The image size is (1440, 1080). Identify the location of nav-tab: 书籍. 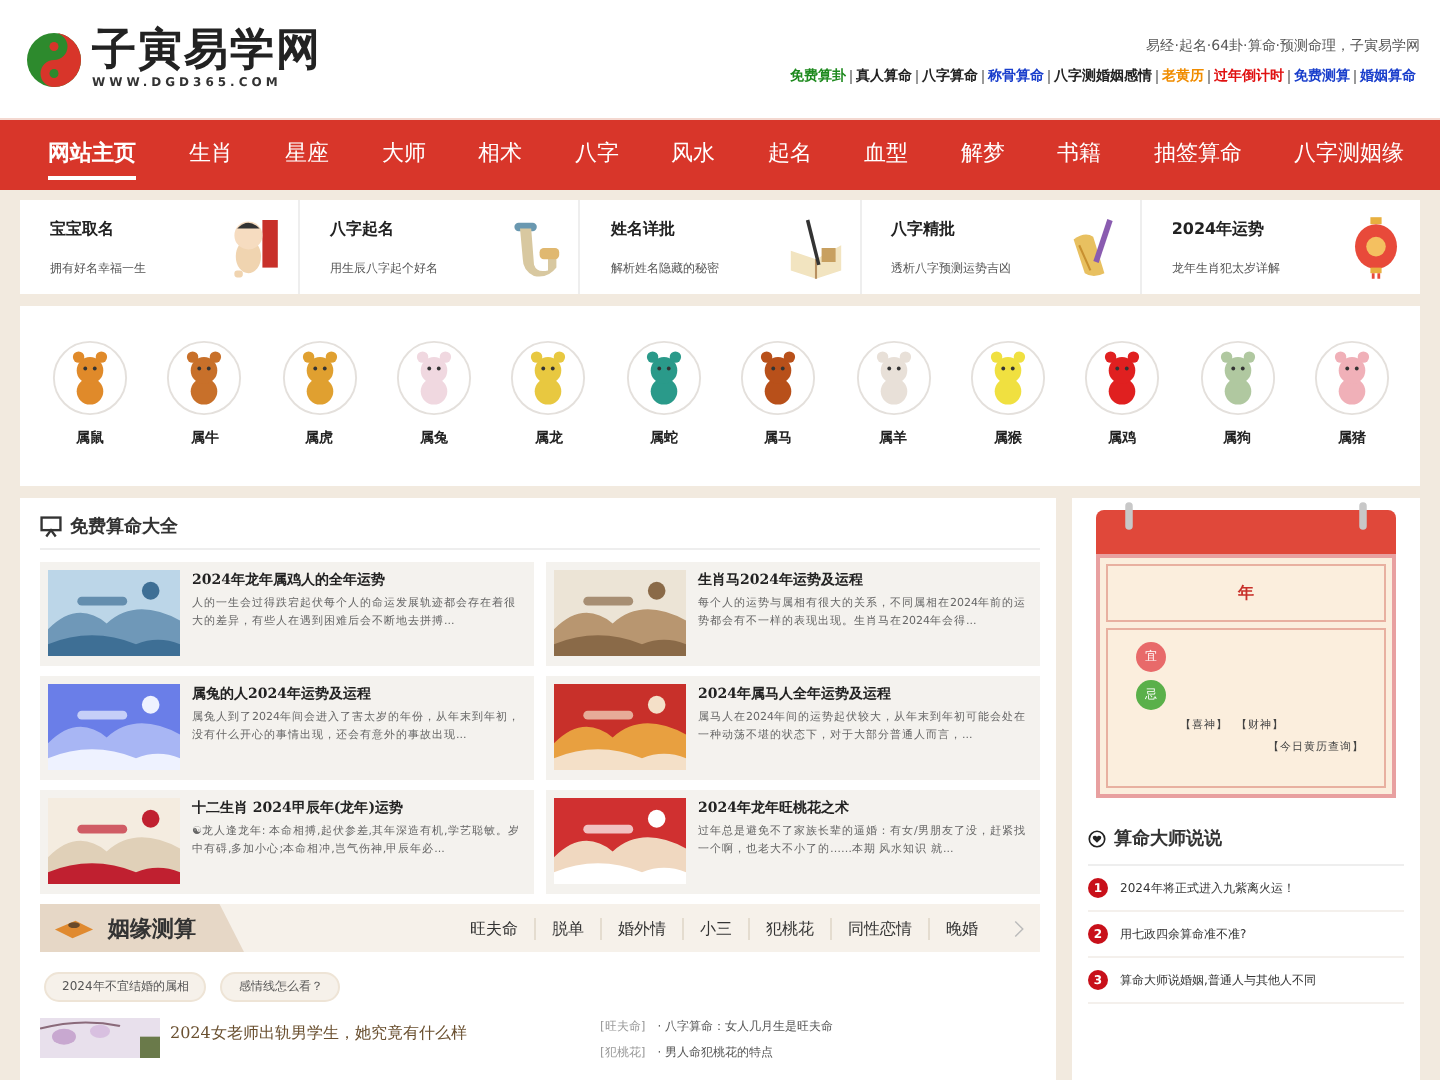
(1079, 155).